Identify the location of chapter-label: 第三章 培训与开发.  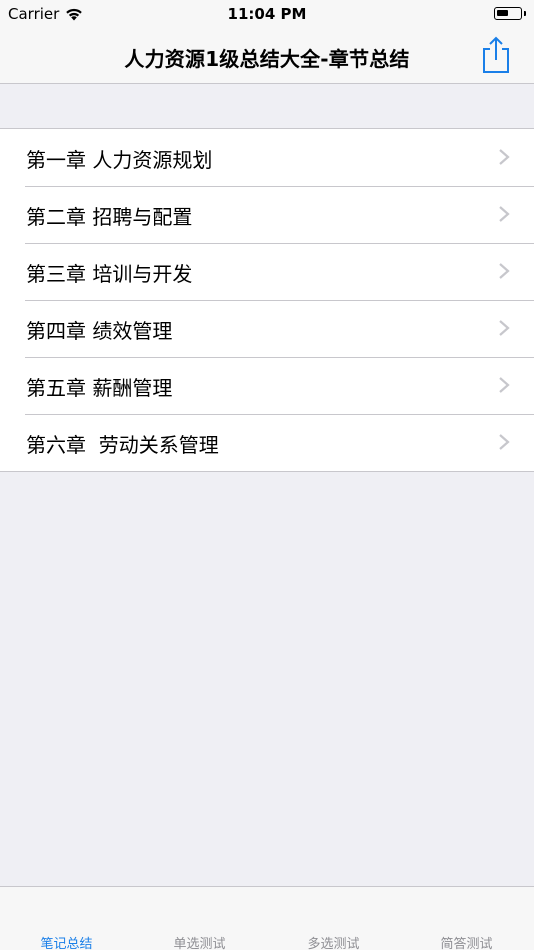
(109, 274).